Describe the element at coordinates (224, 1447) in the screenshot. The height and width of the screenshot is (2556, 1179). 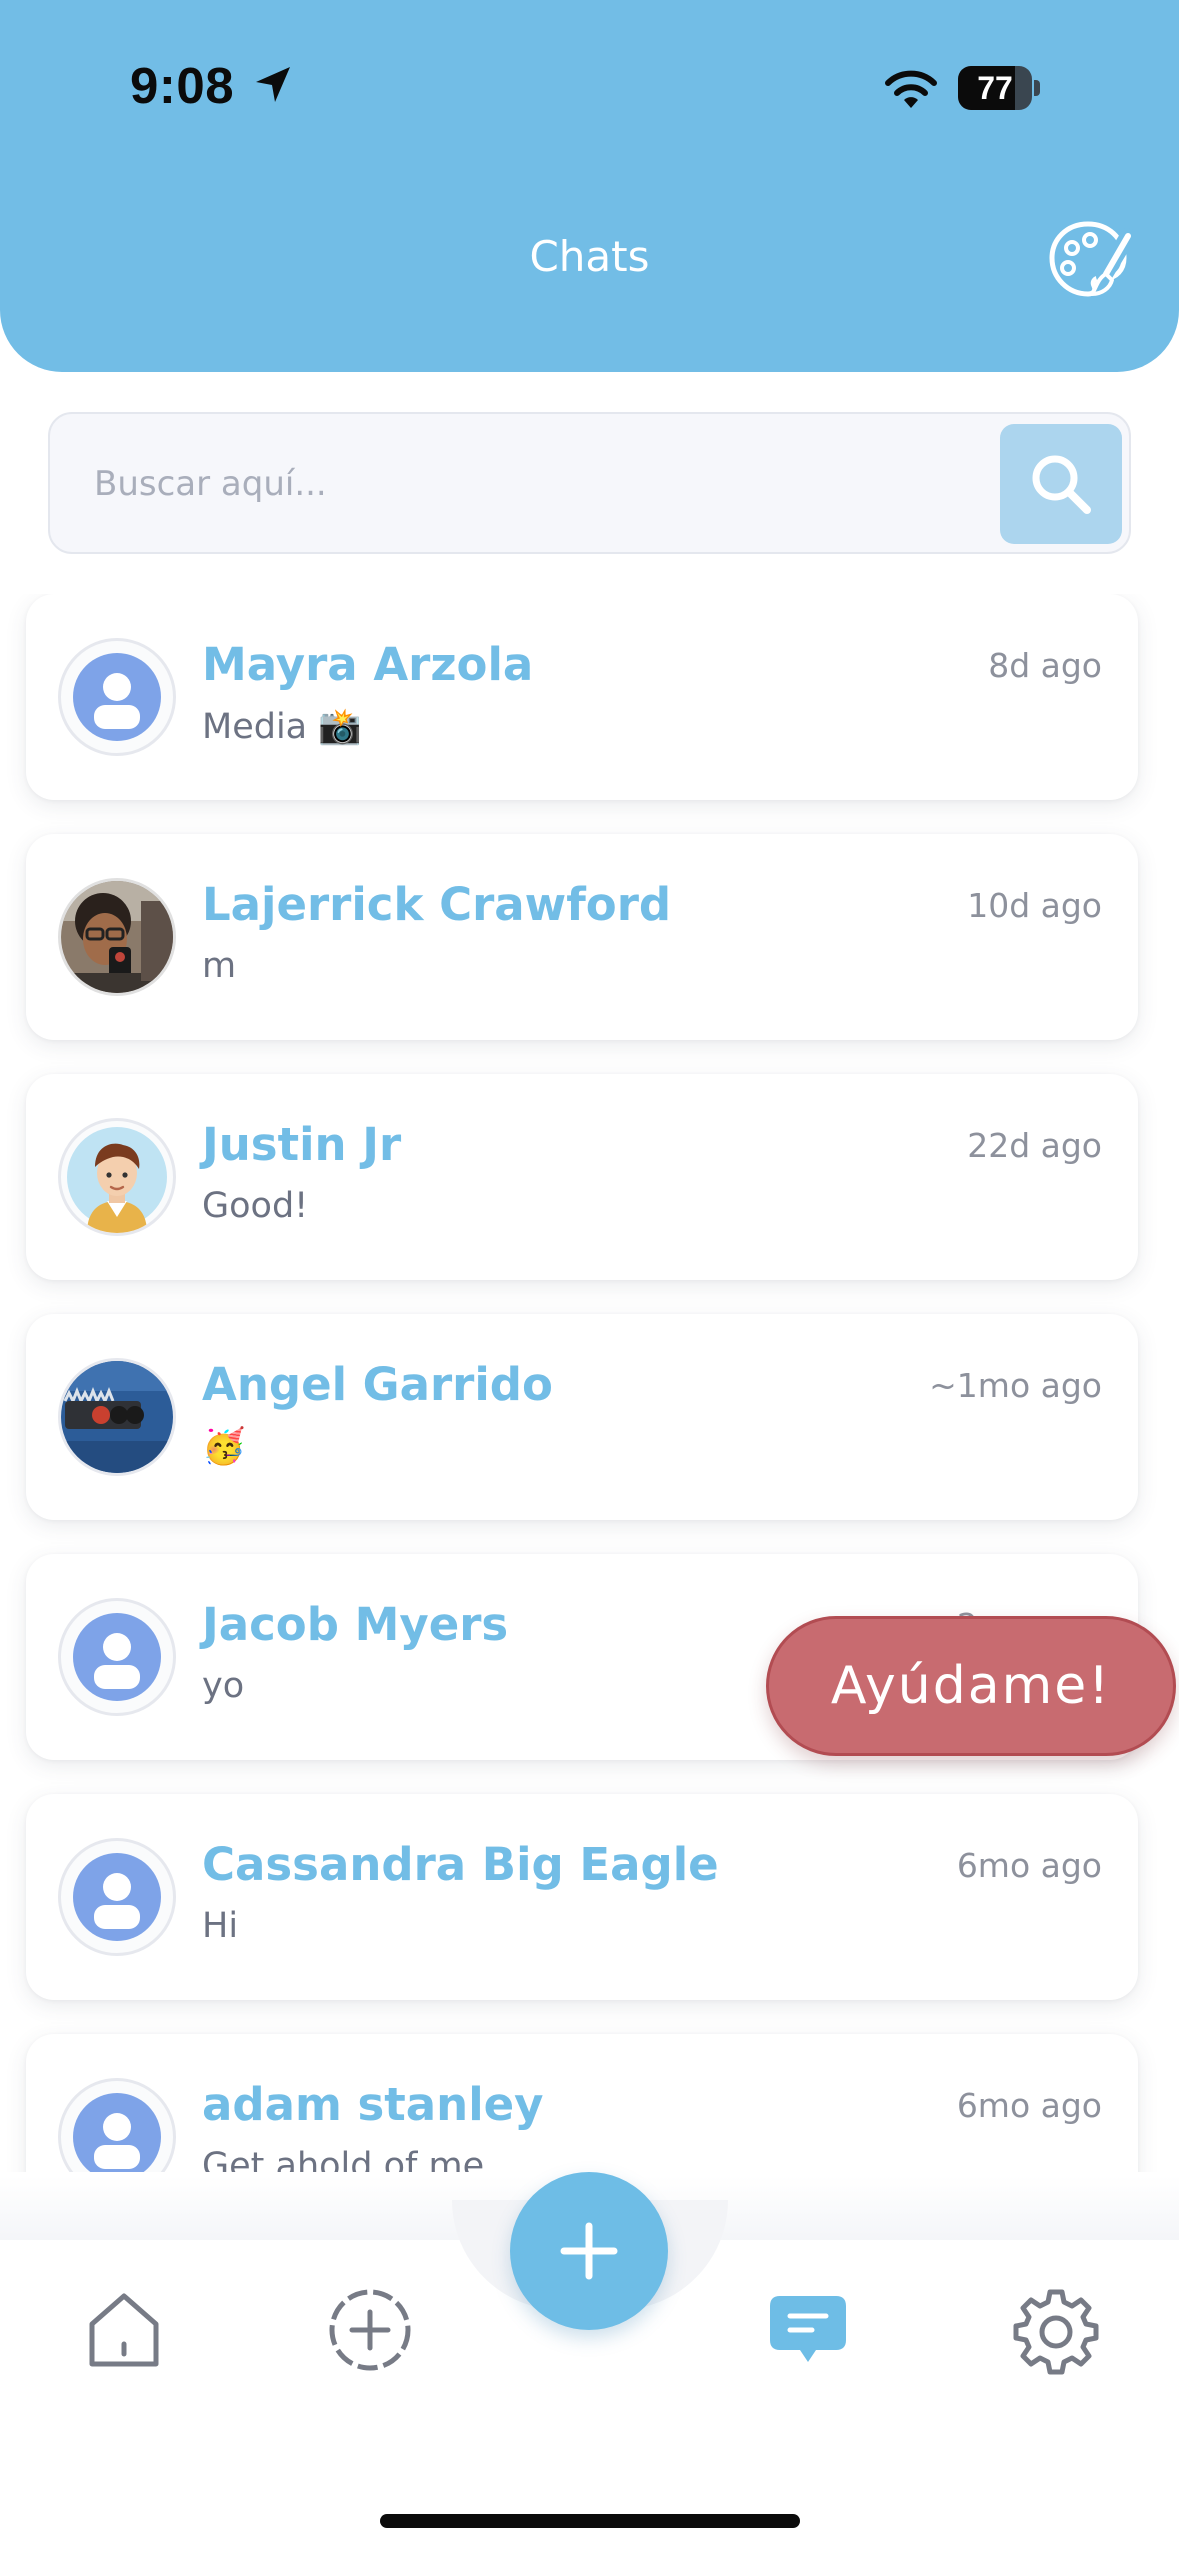
I see `chat-preview: 🥳` at that location.